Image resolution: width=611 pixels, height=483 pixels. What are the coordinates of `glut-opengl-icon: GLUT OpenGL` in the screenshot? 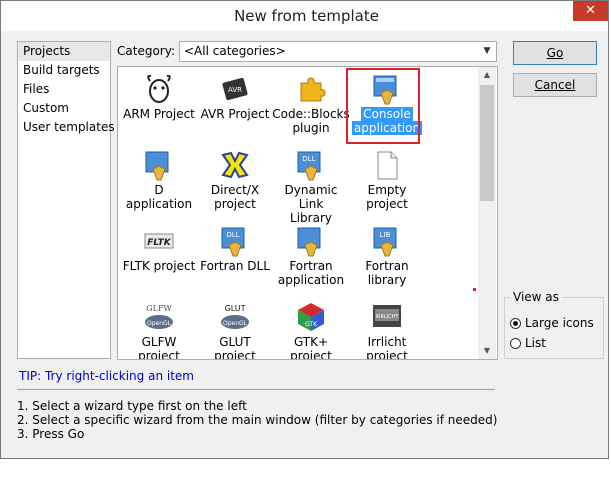 It's located at (235, 316).